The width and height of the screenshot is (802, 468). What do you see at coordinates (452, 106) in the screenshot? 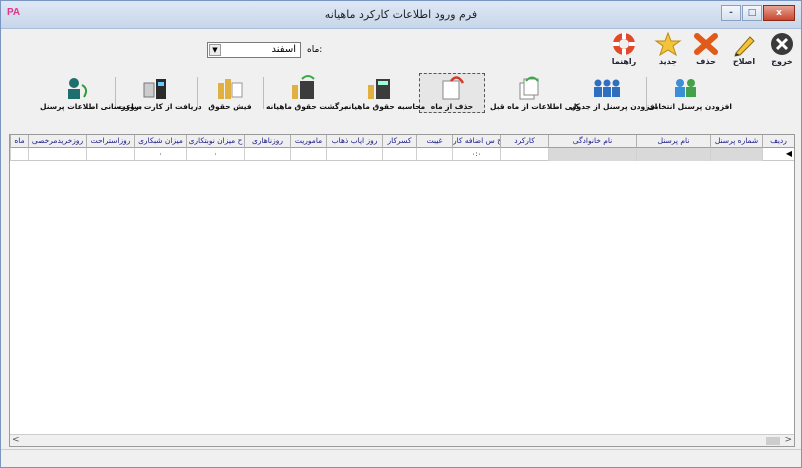
I see `delete-from-month-label: حذف از ماه` at bounding box center [452, 106].